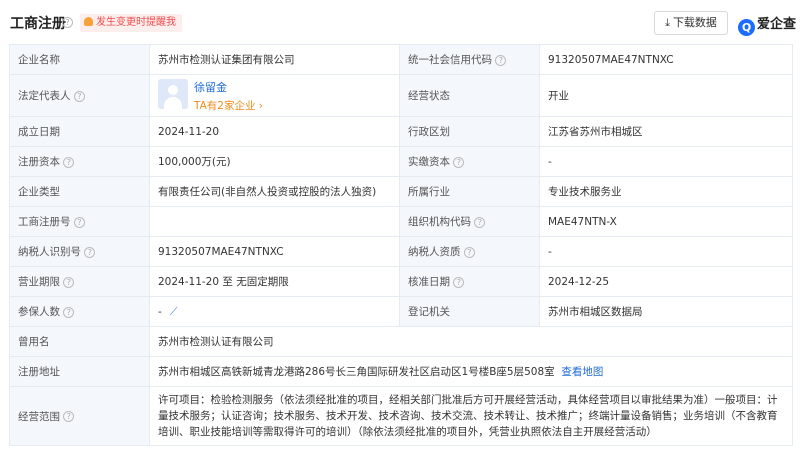 The width and height of the screenshot is (800, 454). Describe the element at coordinates (469, 311) in the screenshot. I see `authority-label: 登记机关` at that location.